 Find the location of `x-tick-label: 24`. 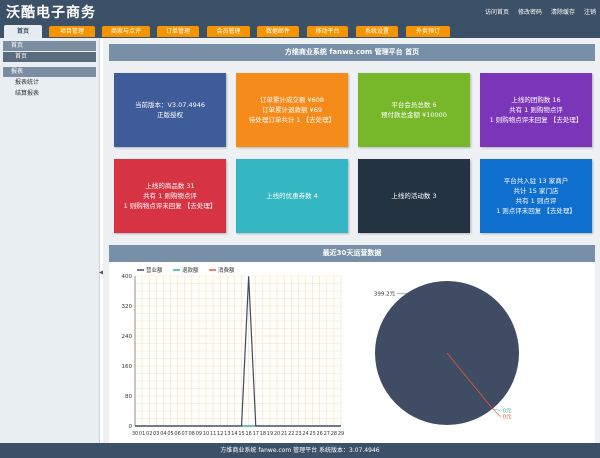

x-tick-label: 24 is located at coordinates (305, 434).